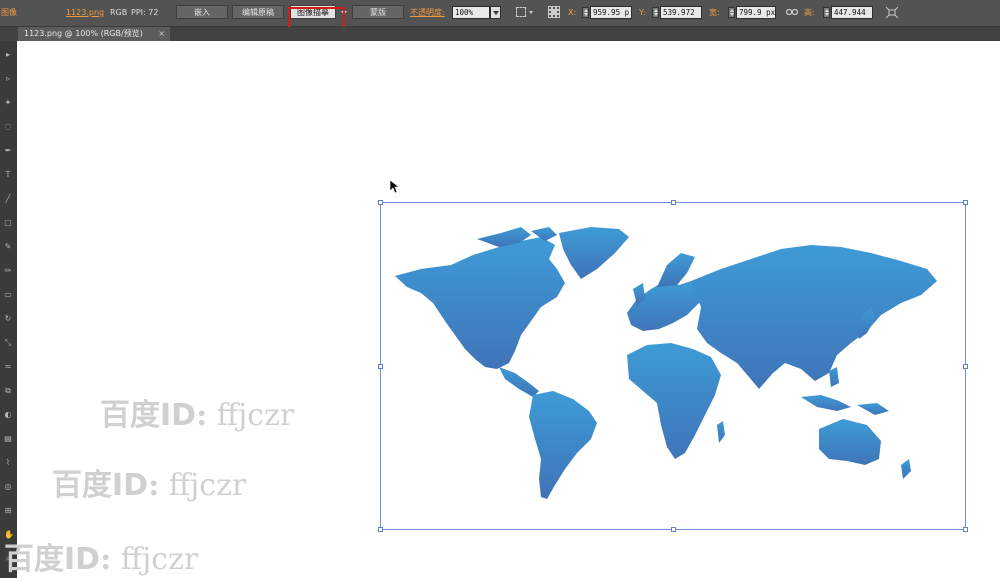 The width and height of the screenshot is (1000, 578). Describe the element at coordinates (8, 391) in the screenshot. I see `free-transform-tool-icon: ⧉` at that location.